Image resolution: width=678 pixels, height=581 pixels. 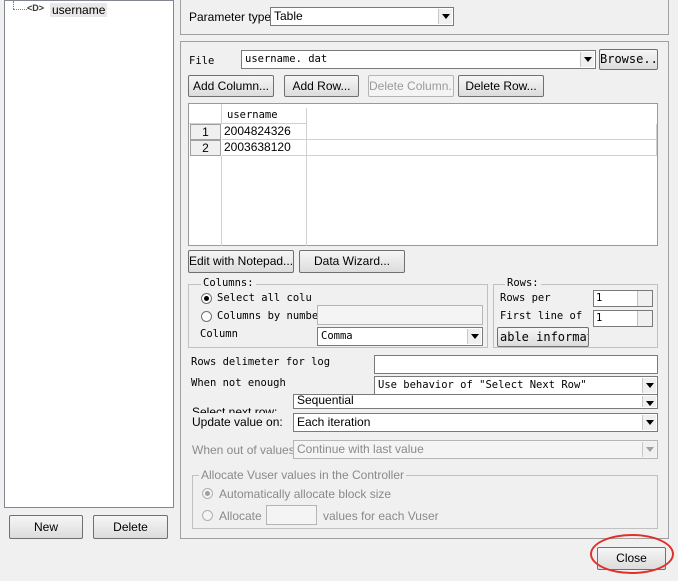 What do you see at coordinates (268, 316) in the screenshot?
I see `columns-by-number-label: Columns by numbe` at bounding box center [268, 316].